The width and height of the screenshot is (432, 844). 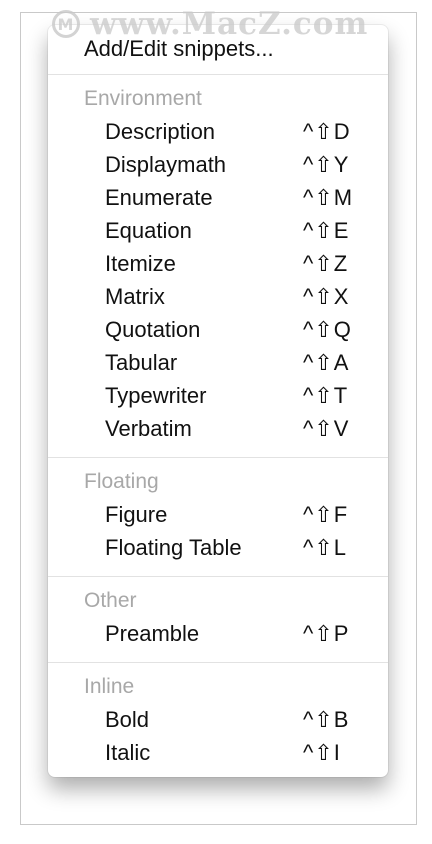 I want to click on menu-item-shortcut: ^⇧F, so click(x=326, y=514).